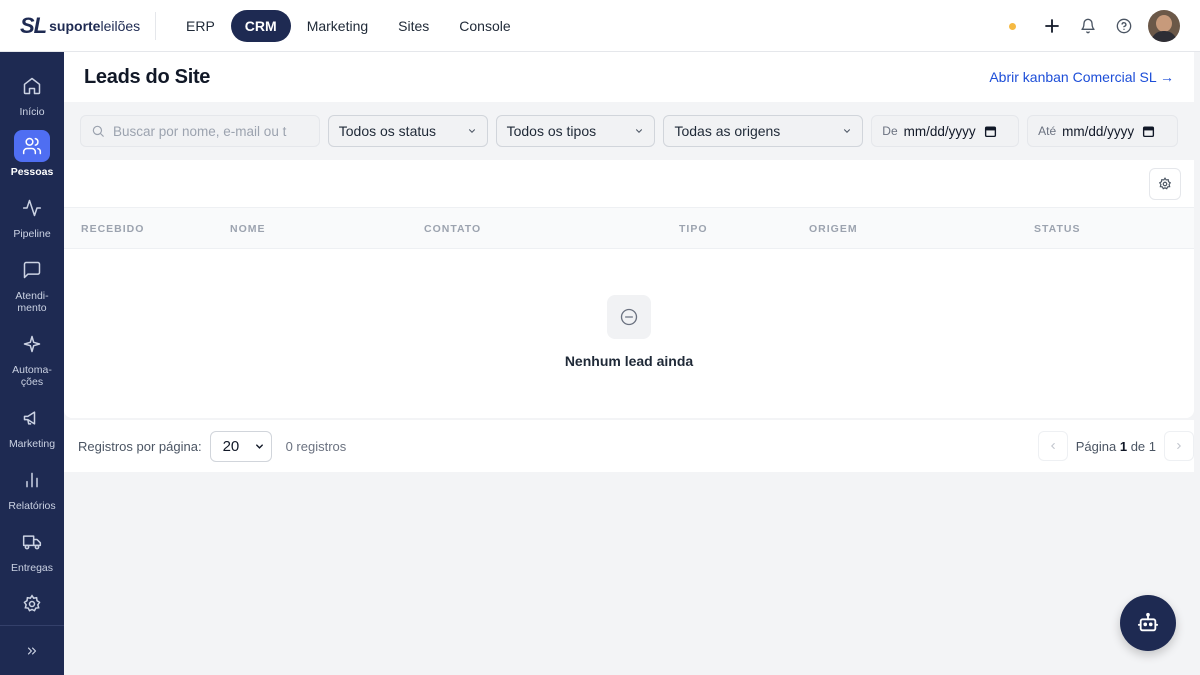 Image resolution: width=1200 pixels, height=675 pixels. I want to click on top-nav: ERP CRM Marketing Sites Console, so click(348, 25).